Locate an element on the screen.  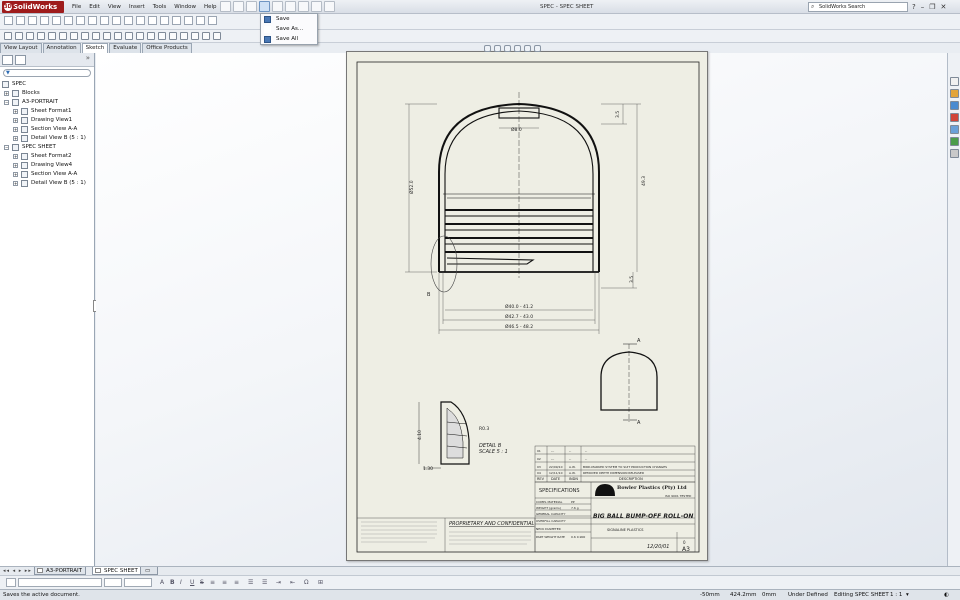
tree-node-detail-view-2: + Detail View B (5 : 1) is located at coordinates (47, 183).